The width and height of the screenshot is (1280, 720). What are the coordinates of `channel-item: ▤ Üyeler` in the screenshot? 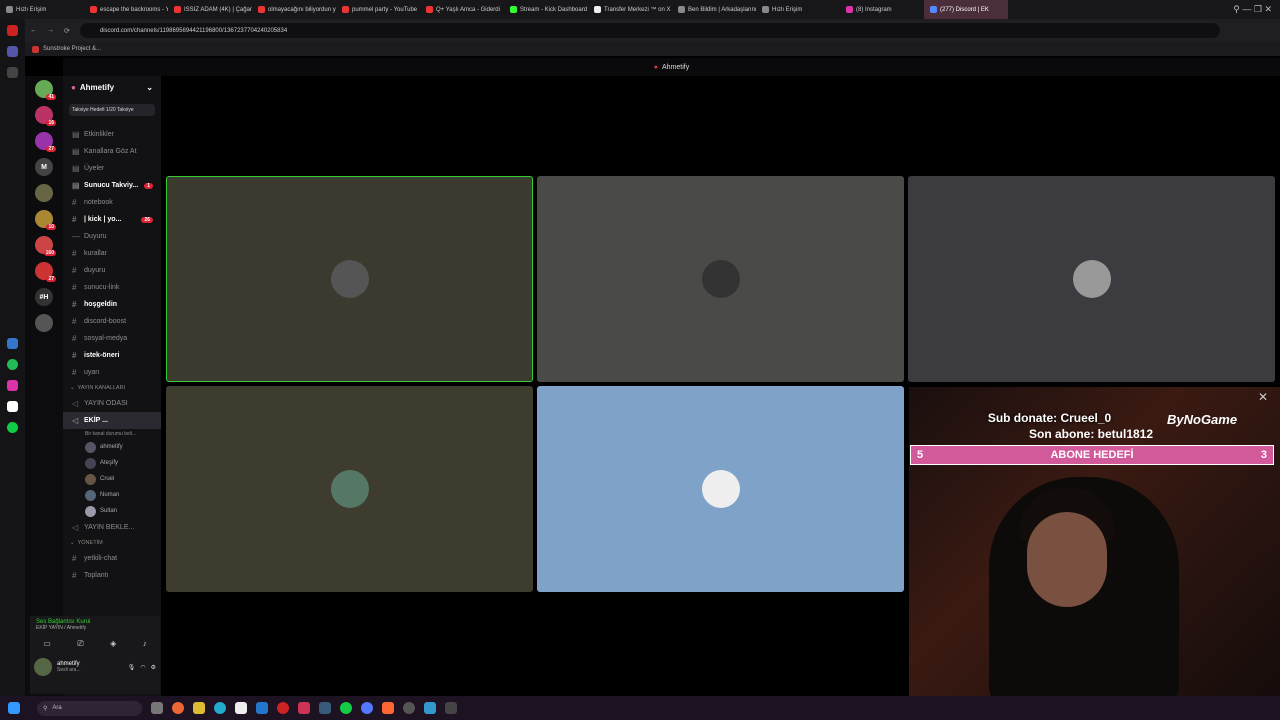 It's located at (112, 168).